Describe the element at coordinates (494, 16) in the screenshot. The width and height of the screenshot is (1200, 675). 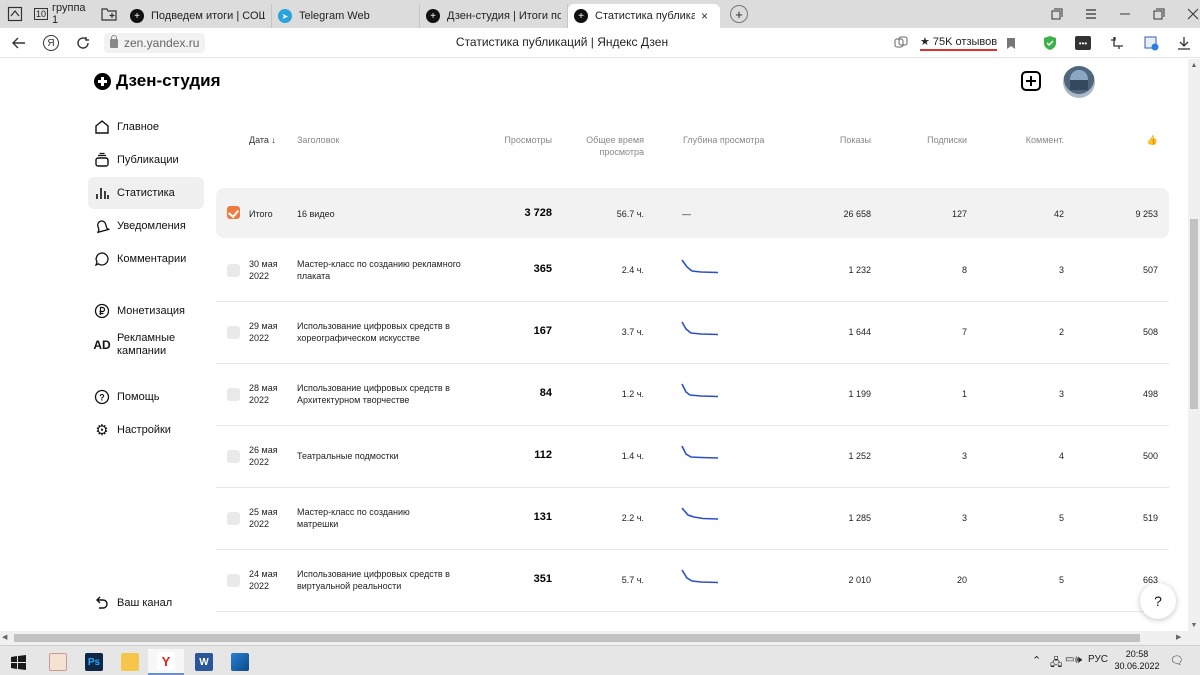
I see `tab-zen-studio: + Дзен-студия | Итоги попу` at that location.